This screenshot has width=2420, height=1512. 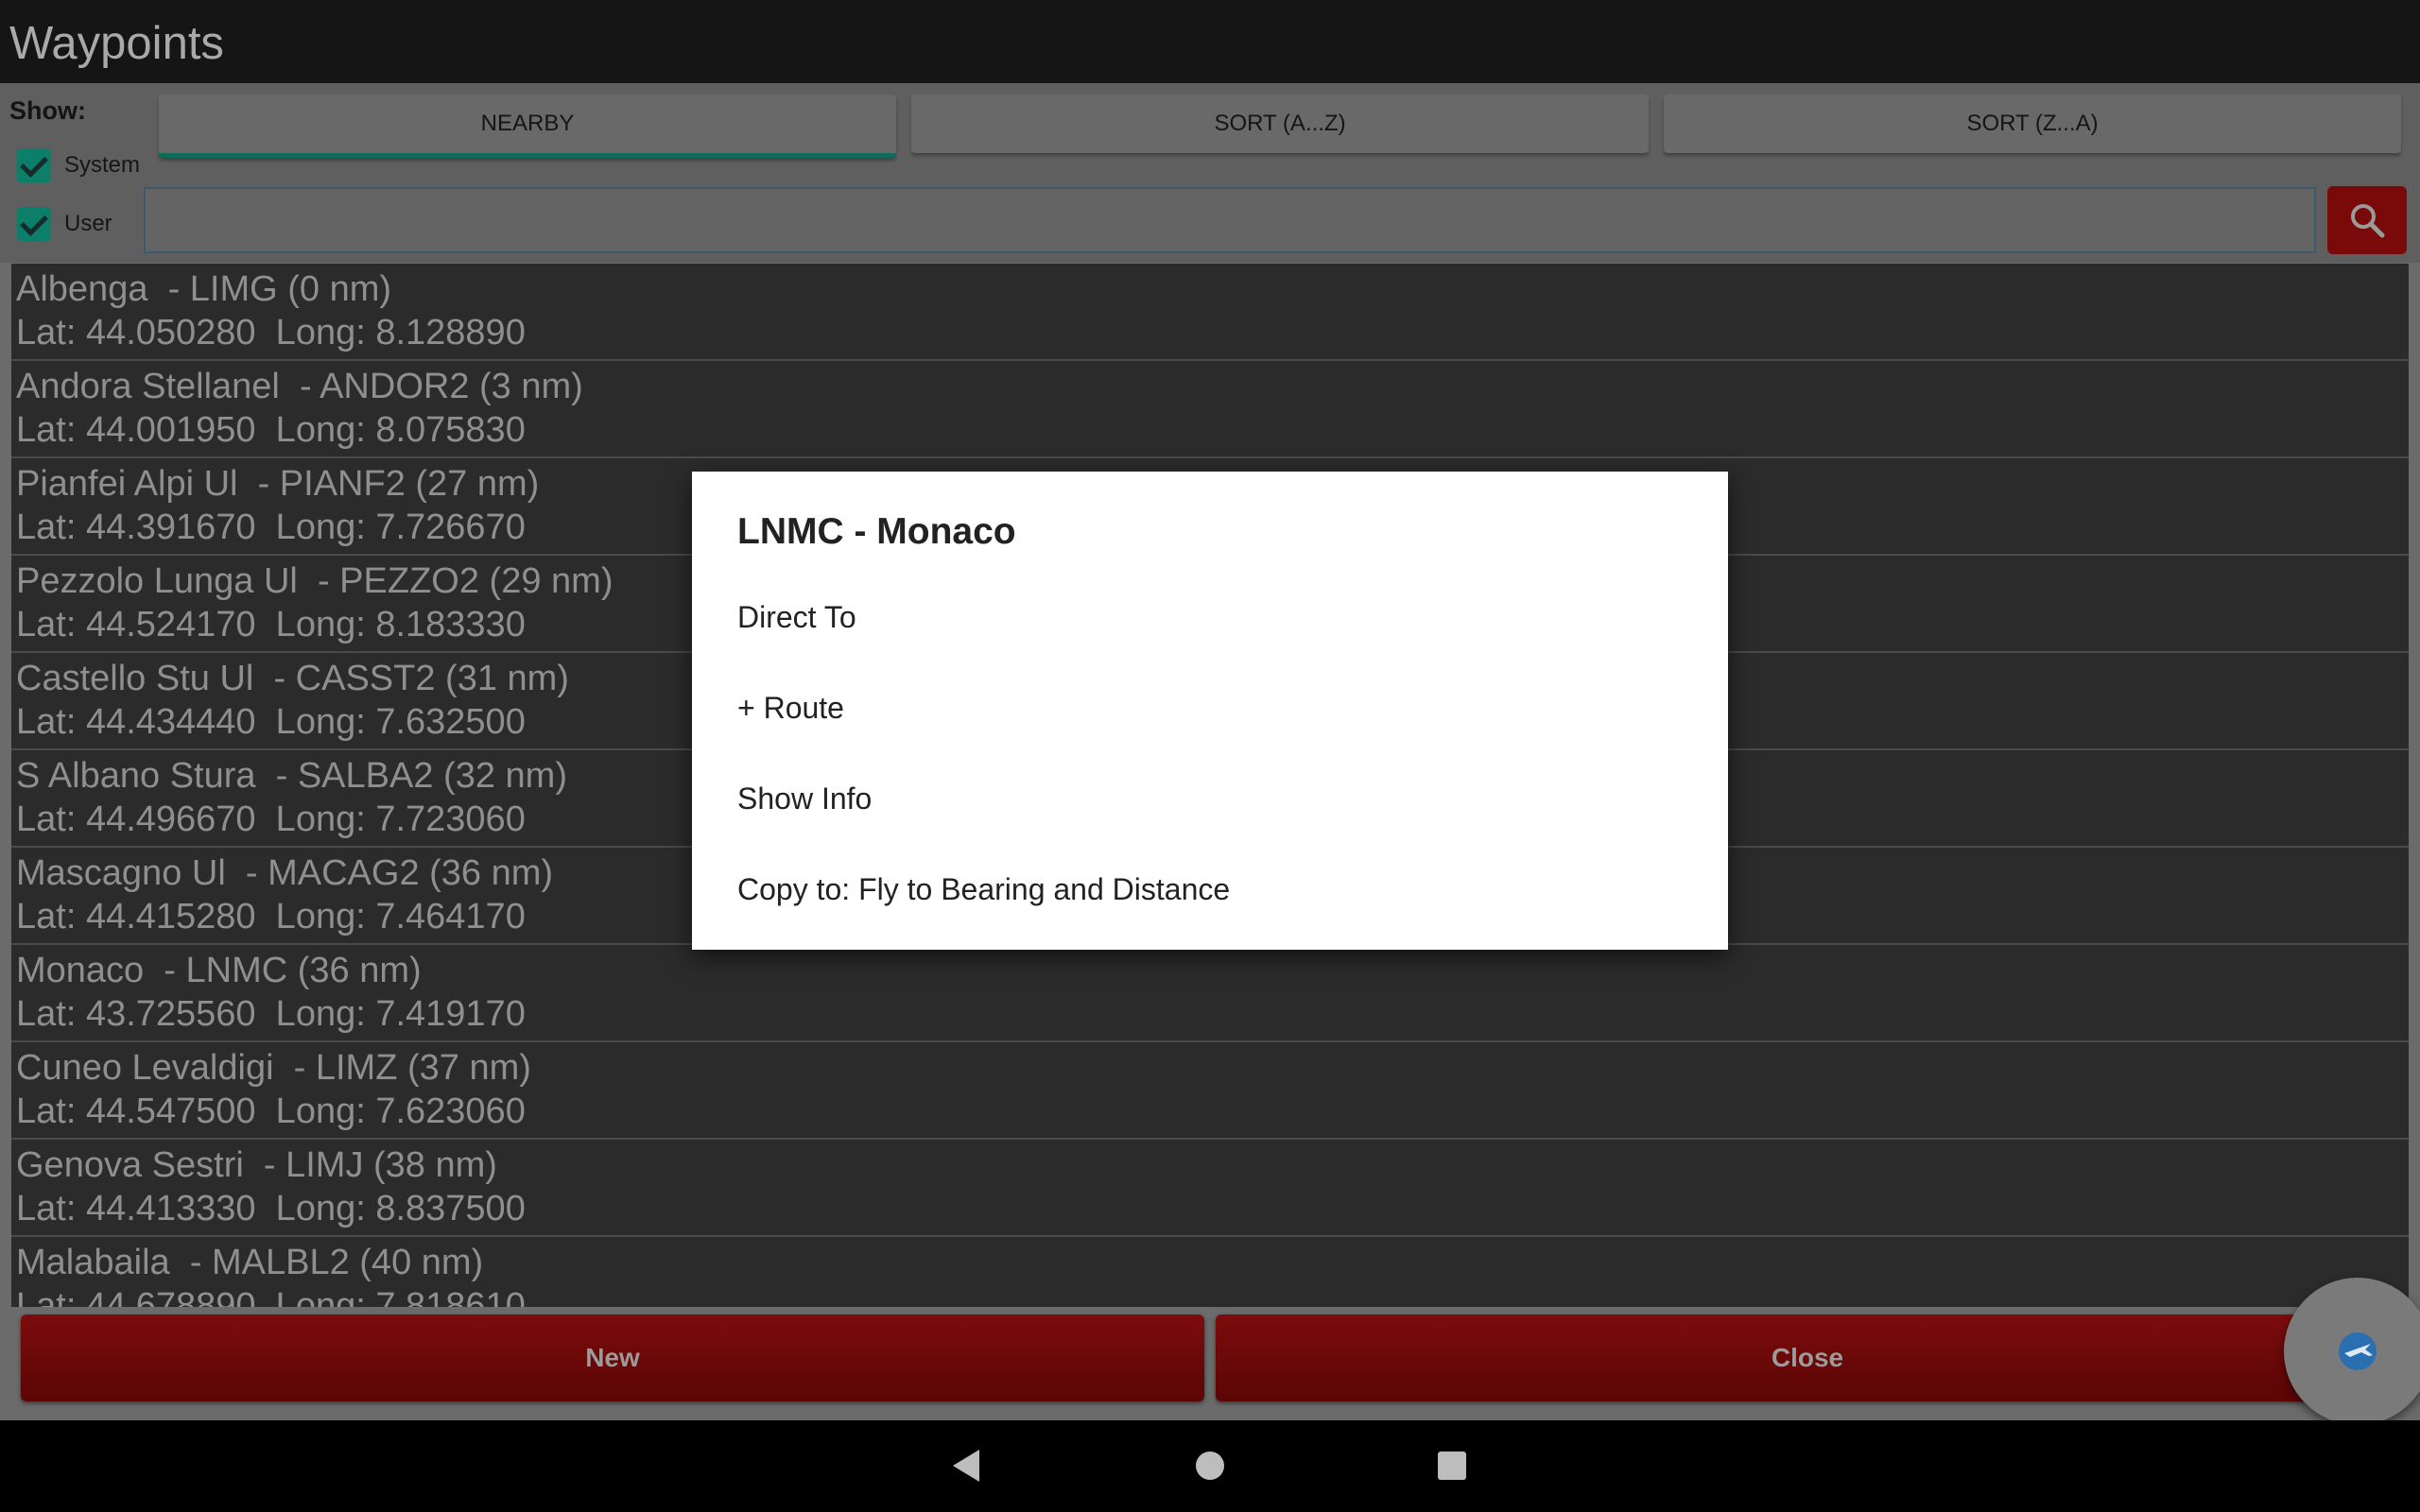 What do you see at coordinates (1210, 1363) in the screenshot?
I see `bottom-bar: New Close` at bounding box center [1210, 1363].